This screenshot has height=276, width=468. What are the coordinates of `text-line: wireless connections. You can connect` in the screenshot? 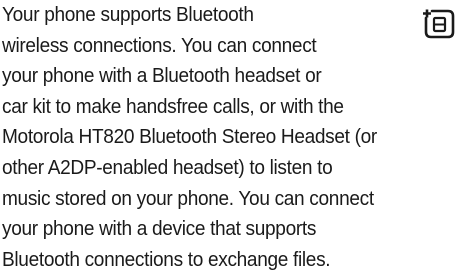 It's located at (159, 45).